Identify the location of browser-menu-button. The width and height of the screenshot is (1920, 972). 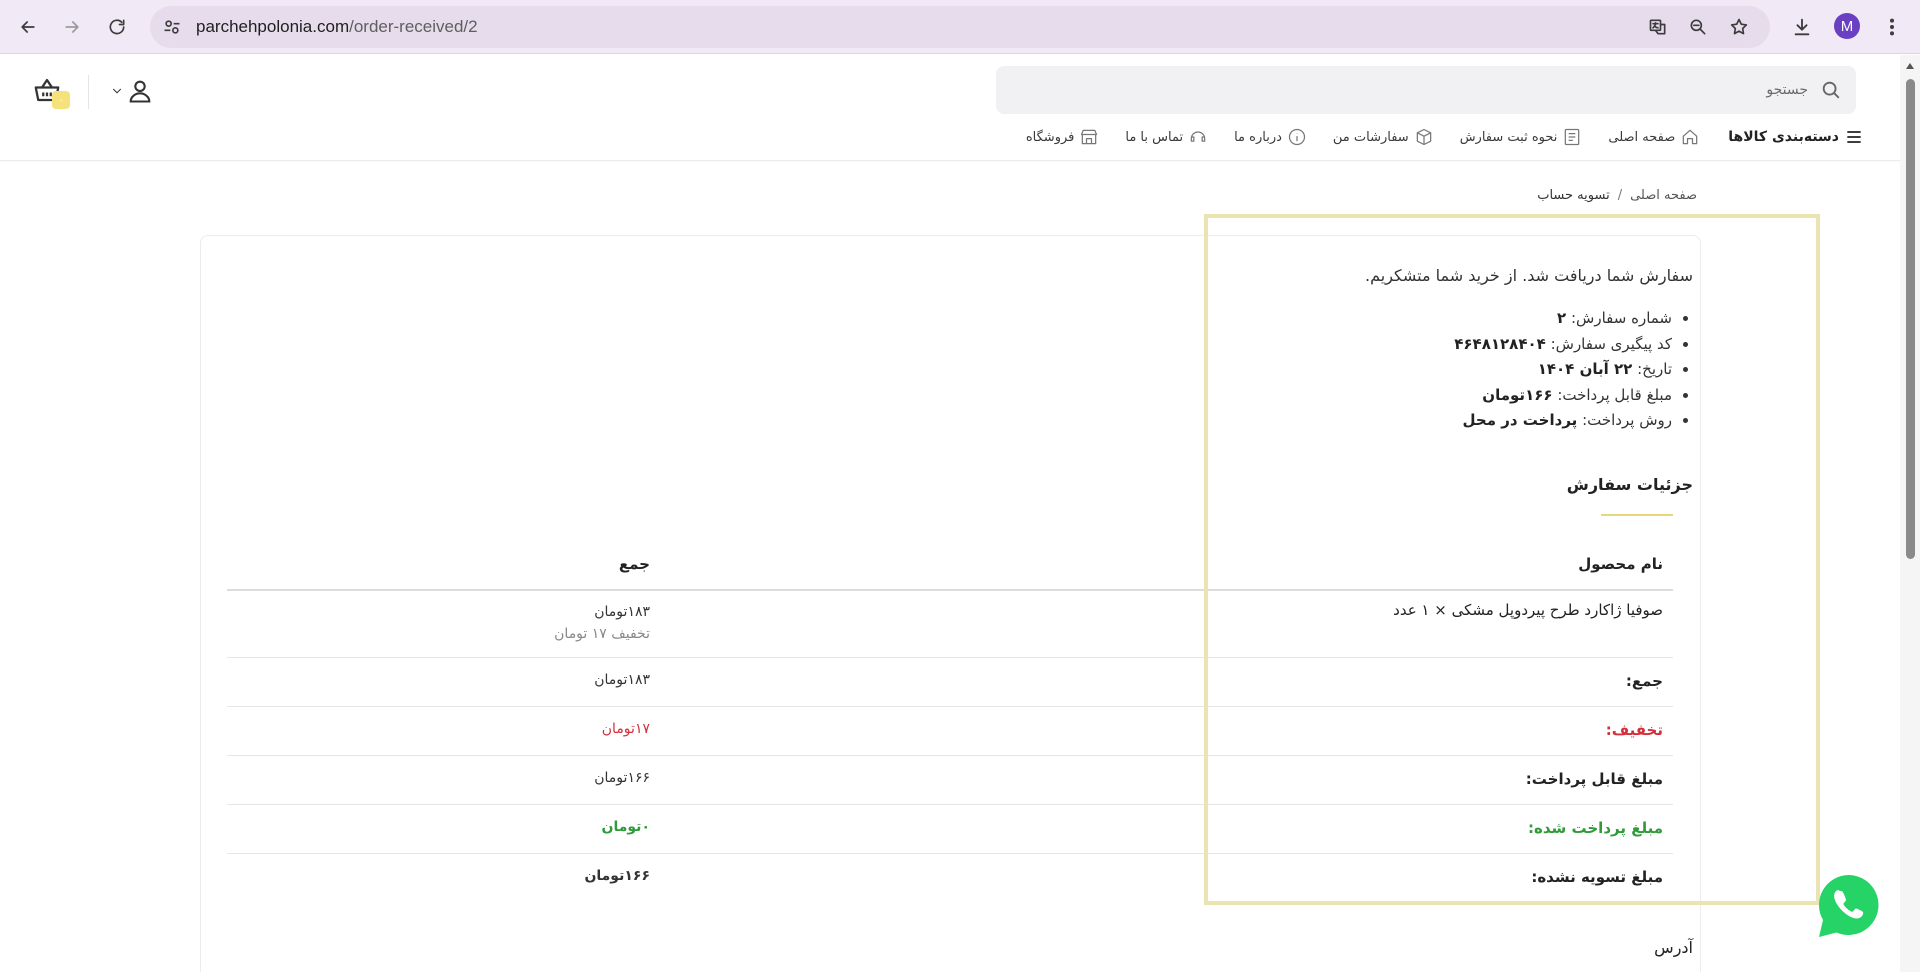
(1892, 27).